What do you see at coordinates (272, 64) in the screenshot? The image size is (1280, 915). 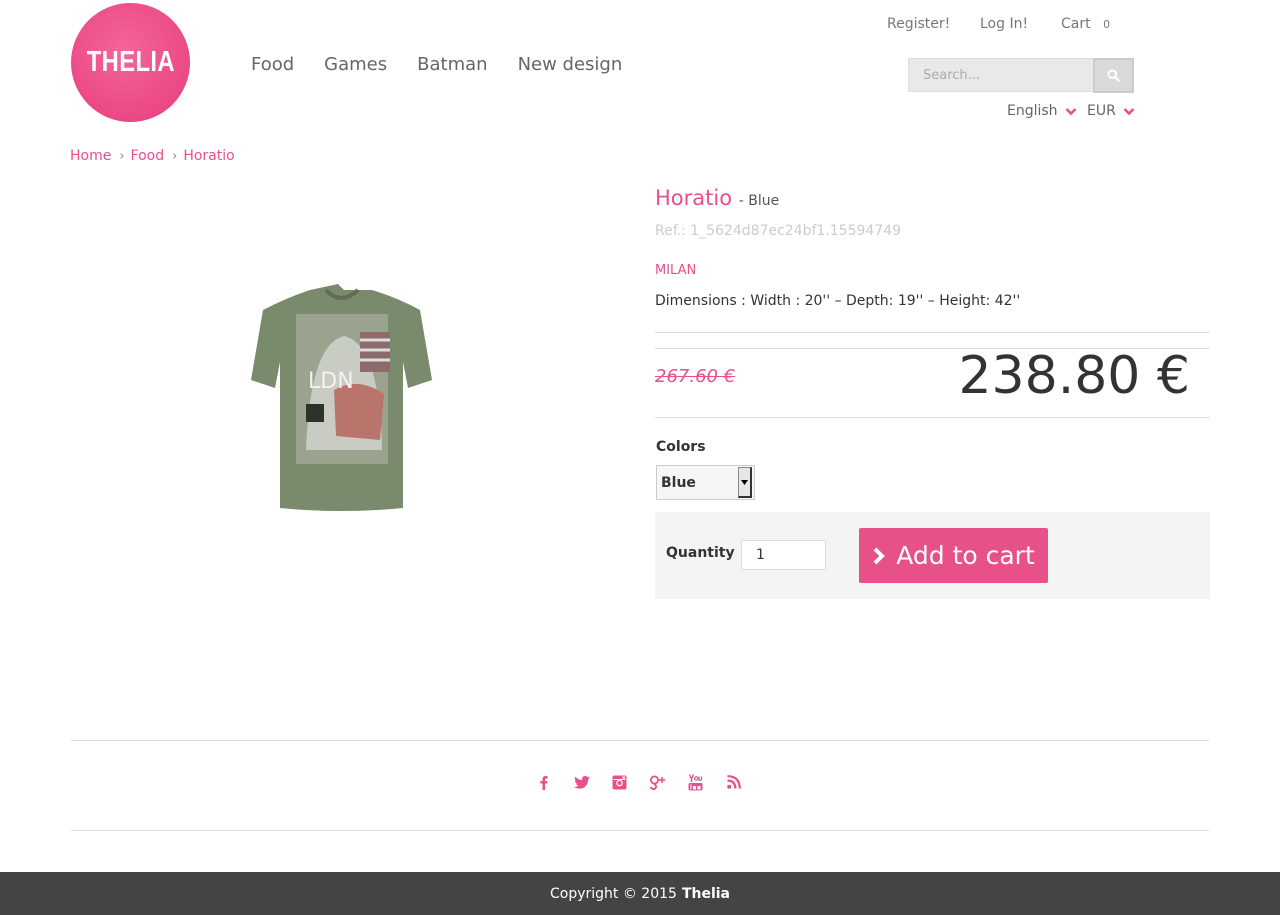 I see `nav-item-food: Food` at bounding box center [272, 64].